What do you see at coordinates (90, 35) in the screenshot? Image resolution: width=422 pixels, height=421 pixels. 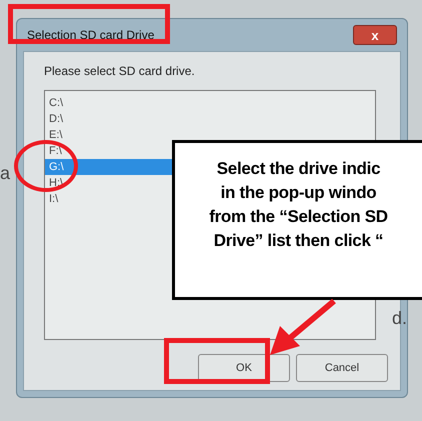 I see `window-title: Selection SD card Drive` at bounding box center [90, 35].